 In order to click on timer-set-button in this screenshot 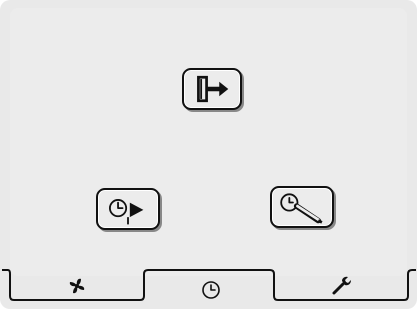, I will do `click(302, 207)`.